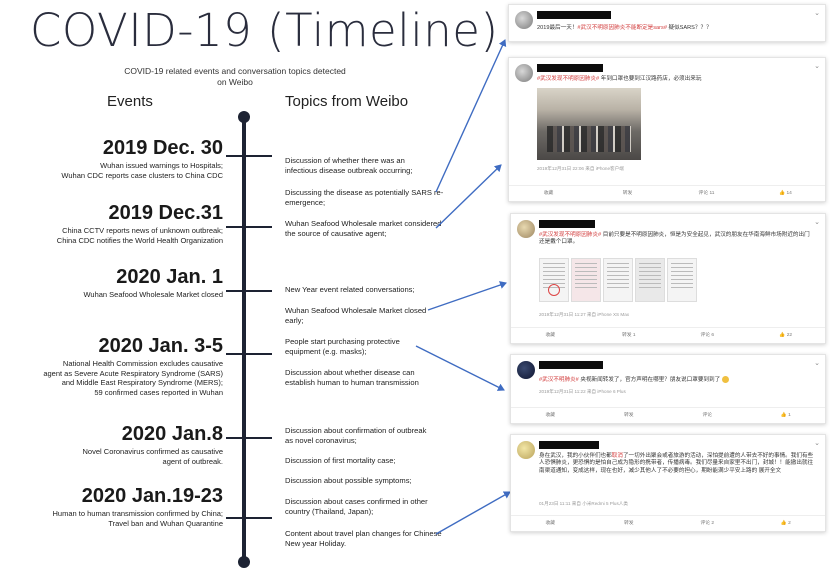  I want to click on like-button: 👍 22, so click(786, 335).